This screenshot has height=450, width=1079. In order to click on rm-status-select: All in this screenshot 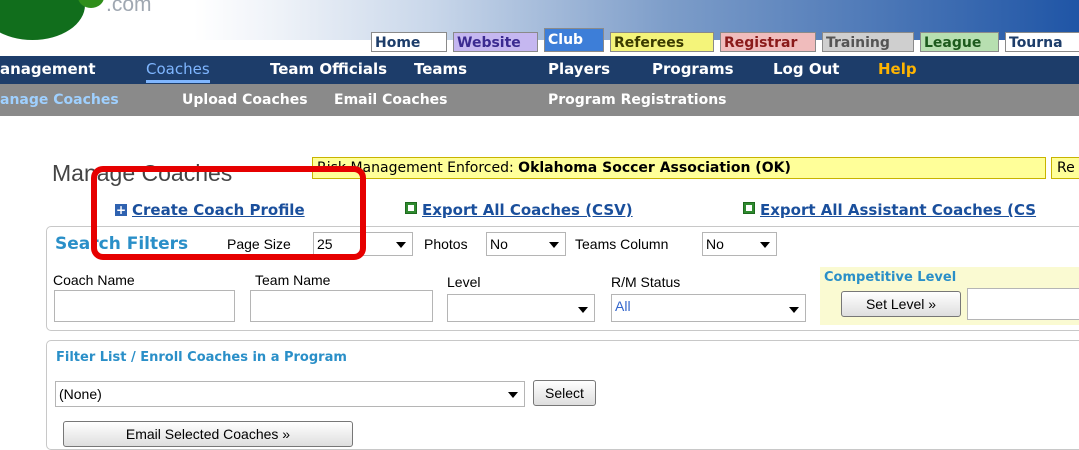, I will do `click(708, 308)`.